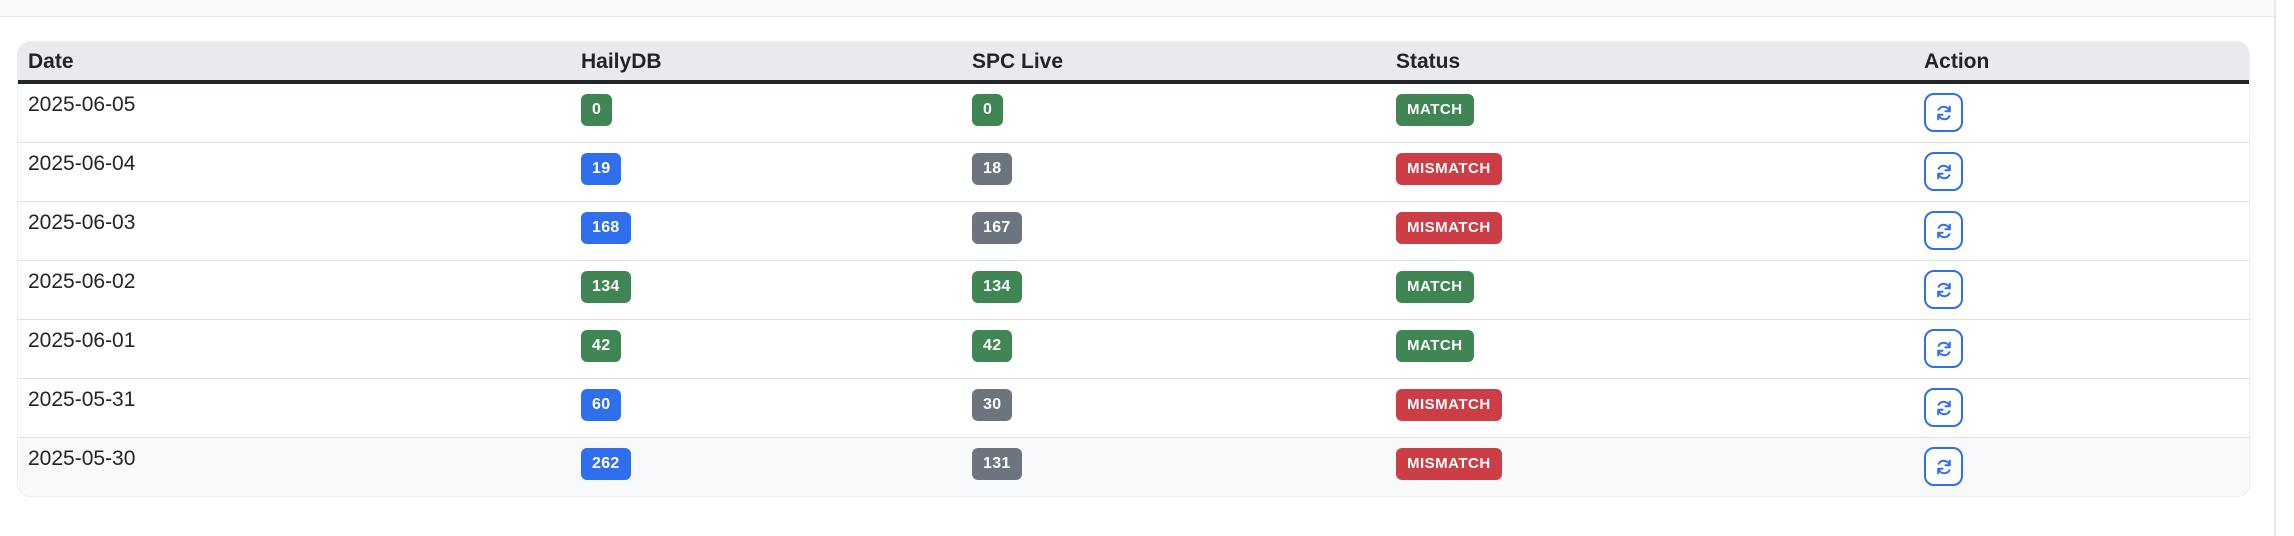  What do you see at coordinates (1174, 63) in the screenshot?
I see `column-header-spc-live: SPC Live` at bounding box center [1174, 63].